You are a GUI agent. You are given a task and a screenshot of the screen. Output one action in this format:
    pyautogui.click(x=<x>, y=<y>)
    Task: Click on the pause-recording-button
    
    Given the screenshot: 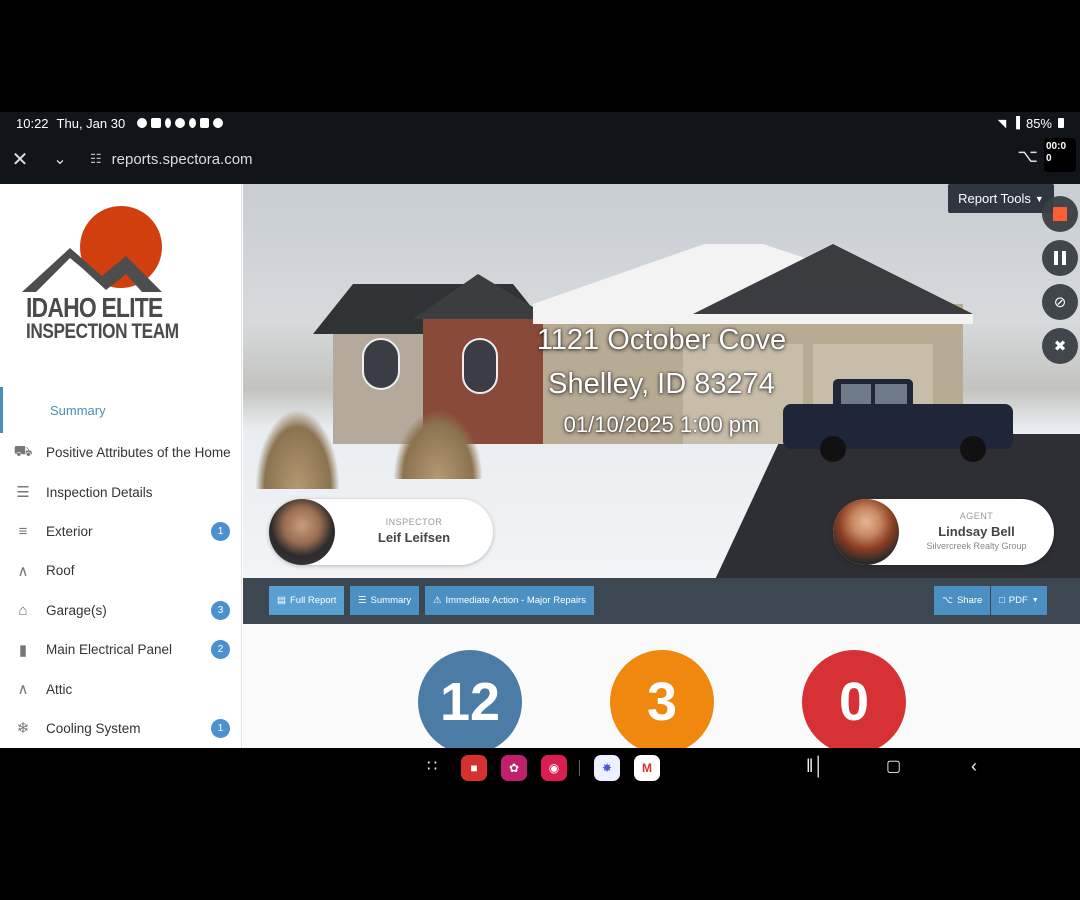 What is the action you would take?
    pyautogui.click(x=1060, y=258)
    